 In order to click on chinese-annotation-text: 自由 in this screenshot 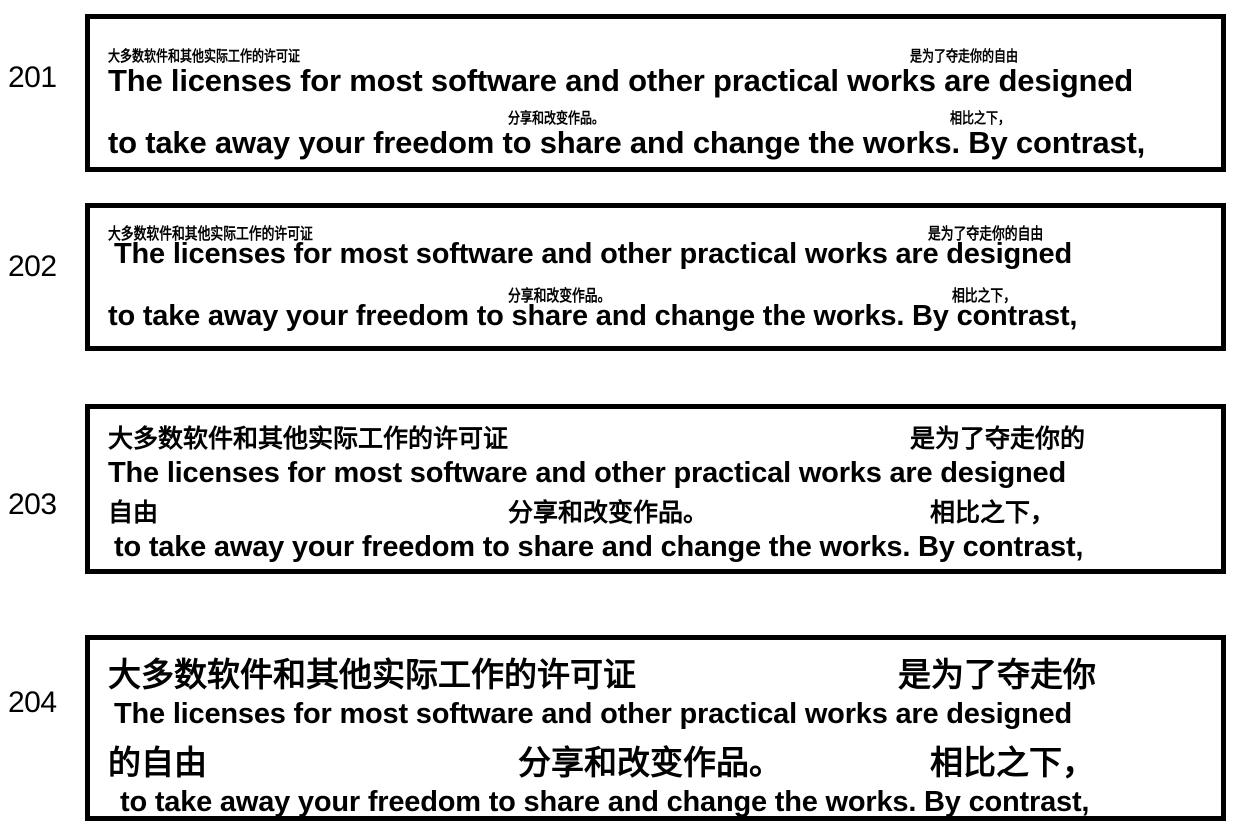, I will do `click(133, 512)`.